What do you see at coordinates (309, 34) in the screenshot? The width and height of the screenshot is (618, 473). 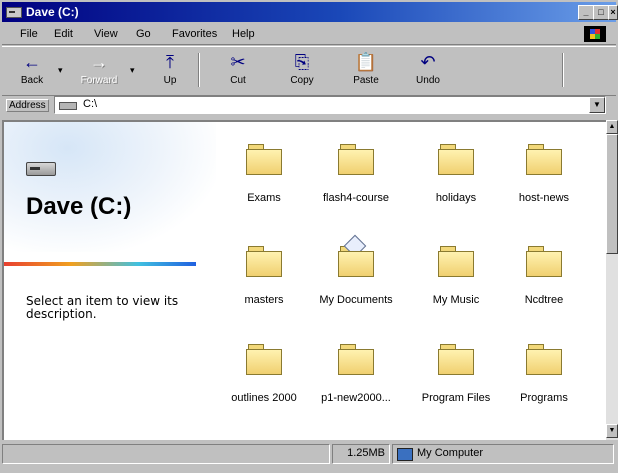 I see `menu-bar: File Edit View Go Favorites Help` at bounding box center [309, 34].